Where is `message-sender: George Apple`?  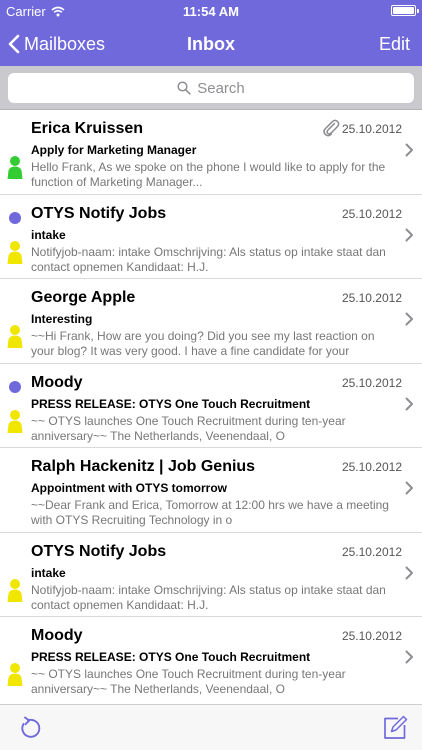
message-sender: George Apple is located at coordinates (83, 297).